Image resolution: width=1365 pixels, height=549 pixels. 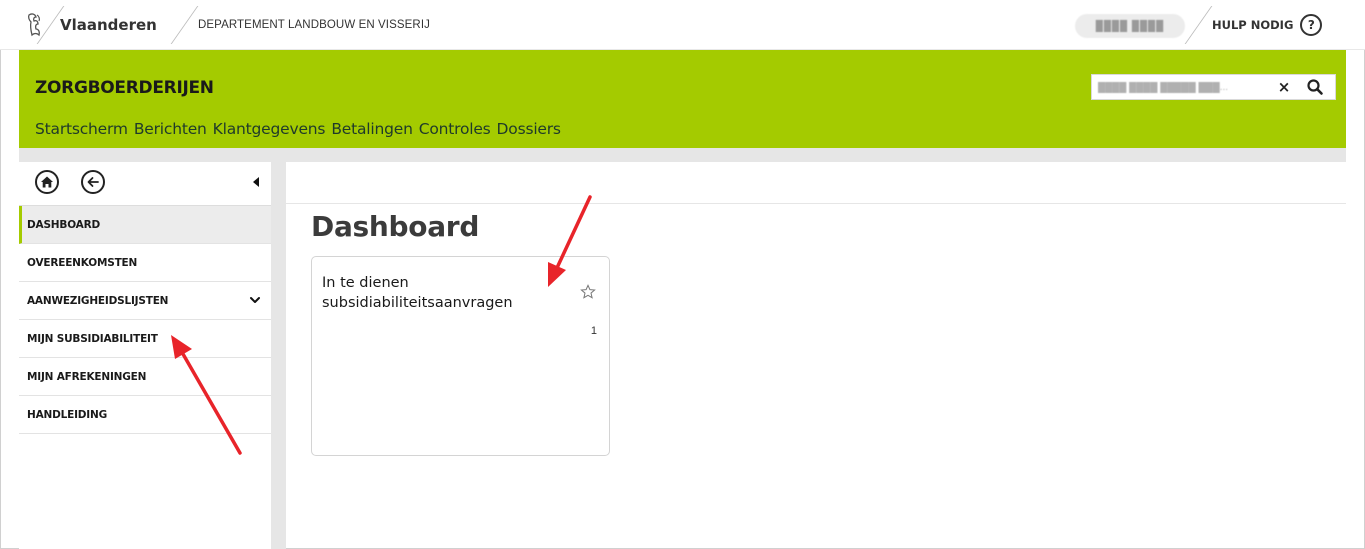 I want to click on sidebar-divider, so click(x=278, y=355).